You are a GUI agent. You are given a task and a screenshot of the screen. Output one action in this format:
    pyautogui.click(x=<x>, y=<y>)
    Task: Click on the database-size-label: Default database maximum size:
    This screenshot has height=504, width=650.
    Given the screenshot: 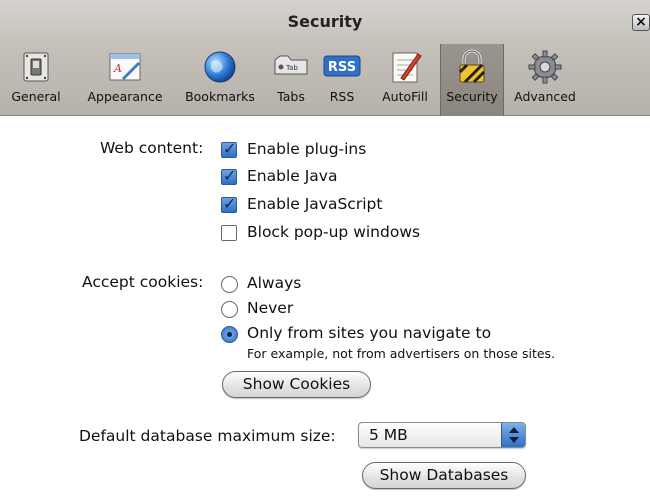 What is the action you would take?
    pyautogui.click(x=207, y=436)
    